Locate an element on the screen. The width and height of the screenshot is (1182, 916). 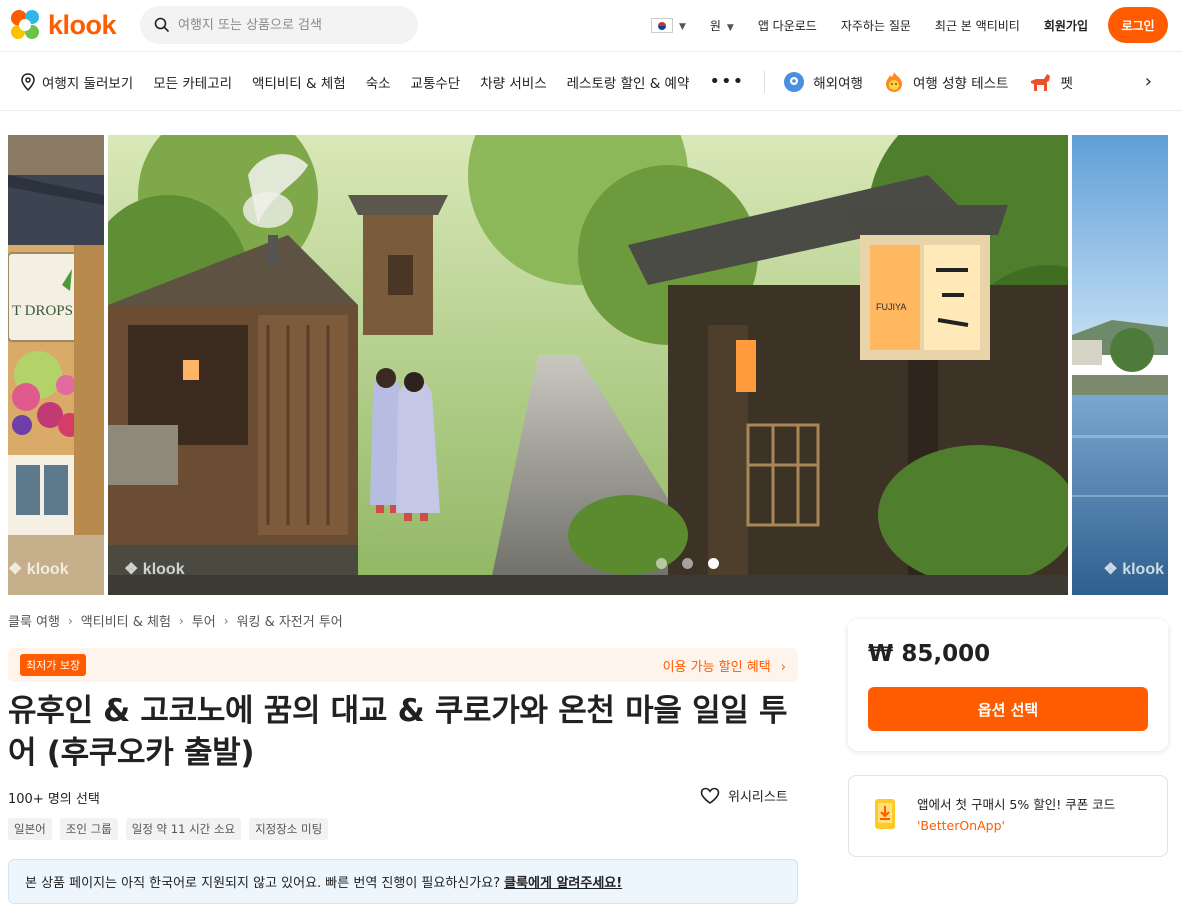
gallery-photo-next: ❖ klook is located at coordinates (1120, 365).